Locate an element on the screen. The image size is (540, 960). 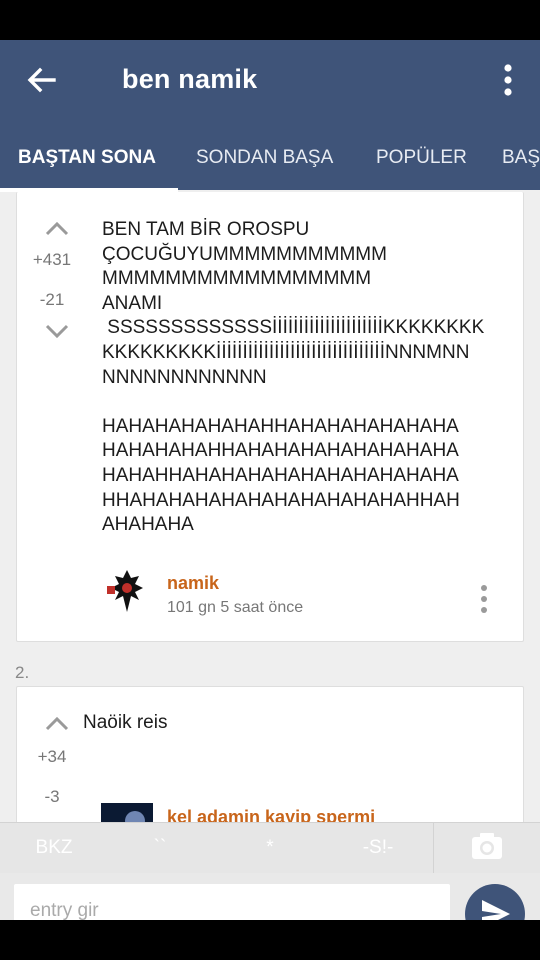
tab-bas: BAŞ is located at coordinates (521, 163).